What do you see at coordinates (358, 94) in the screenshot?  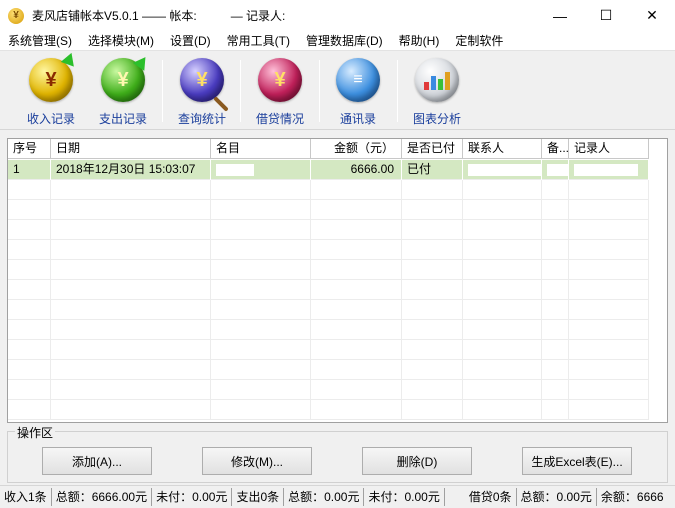 I see `contacts-button: ≡ 通讯录` at bounding box center [358, 94].